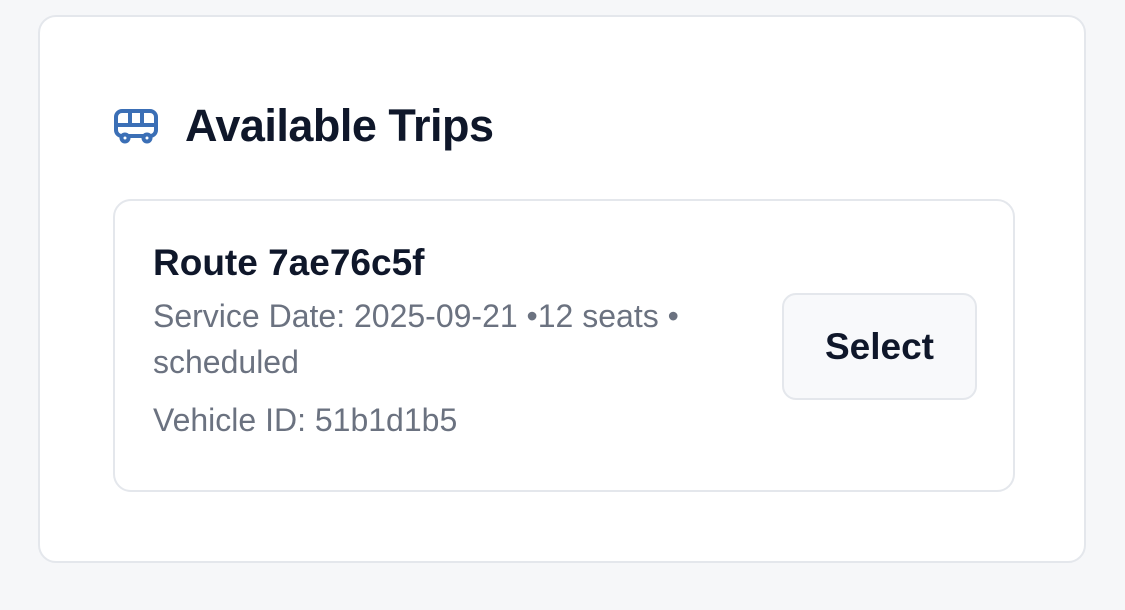  Describe the element at coordinates (305, 420) in the screenshot. I see `vehicle-id: Vehicle ID: 51b1d1b5` at that location.